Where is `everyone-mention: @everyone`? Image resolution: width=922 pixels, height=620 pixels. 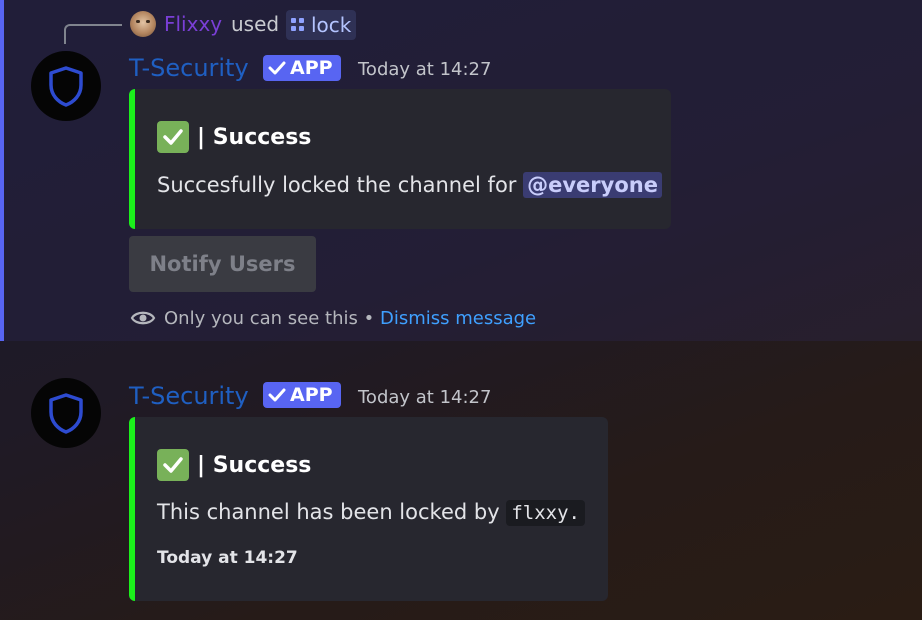 everyone-mention: @everyone is located at coordinates (592, 185).